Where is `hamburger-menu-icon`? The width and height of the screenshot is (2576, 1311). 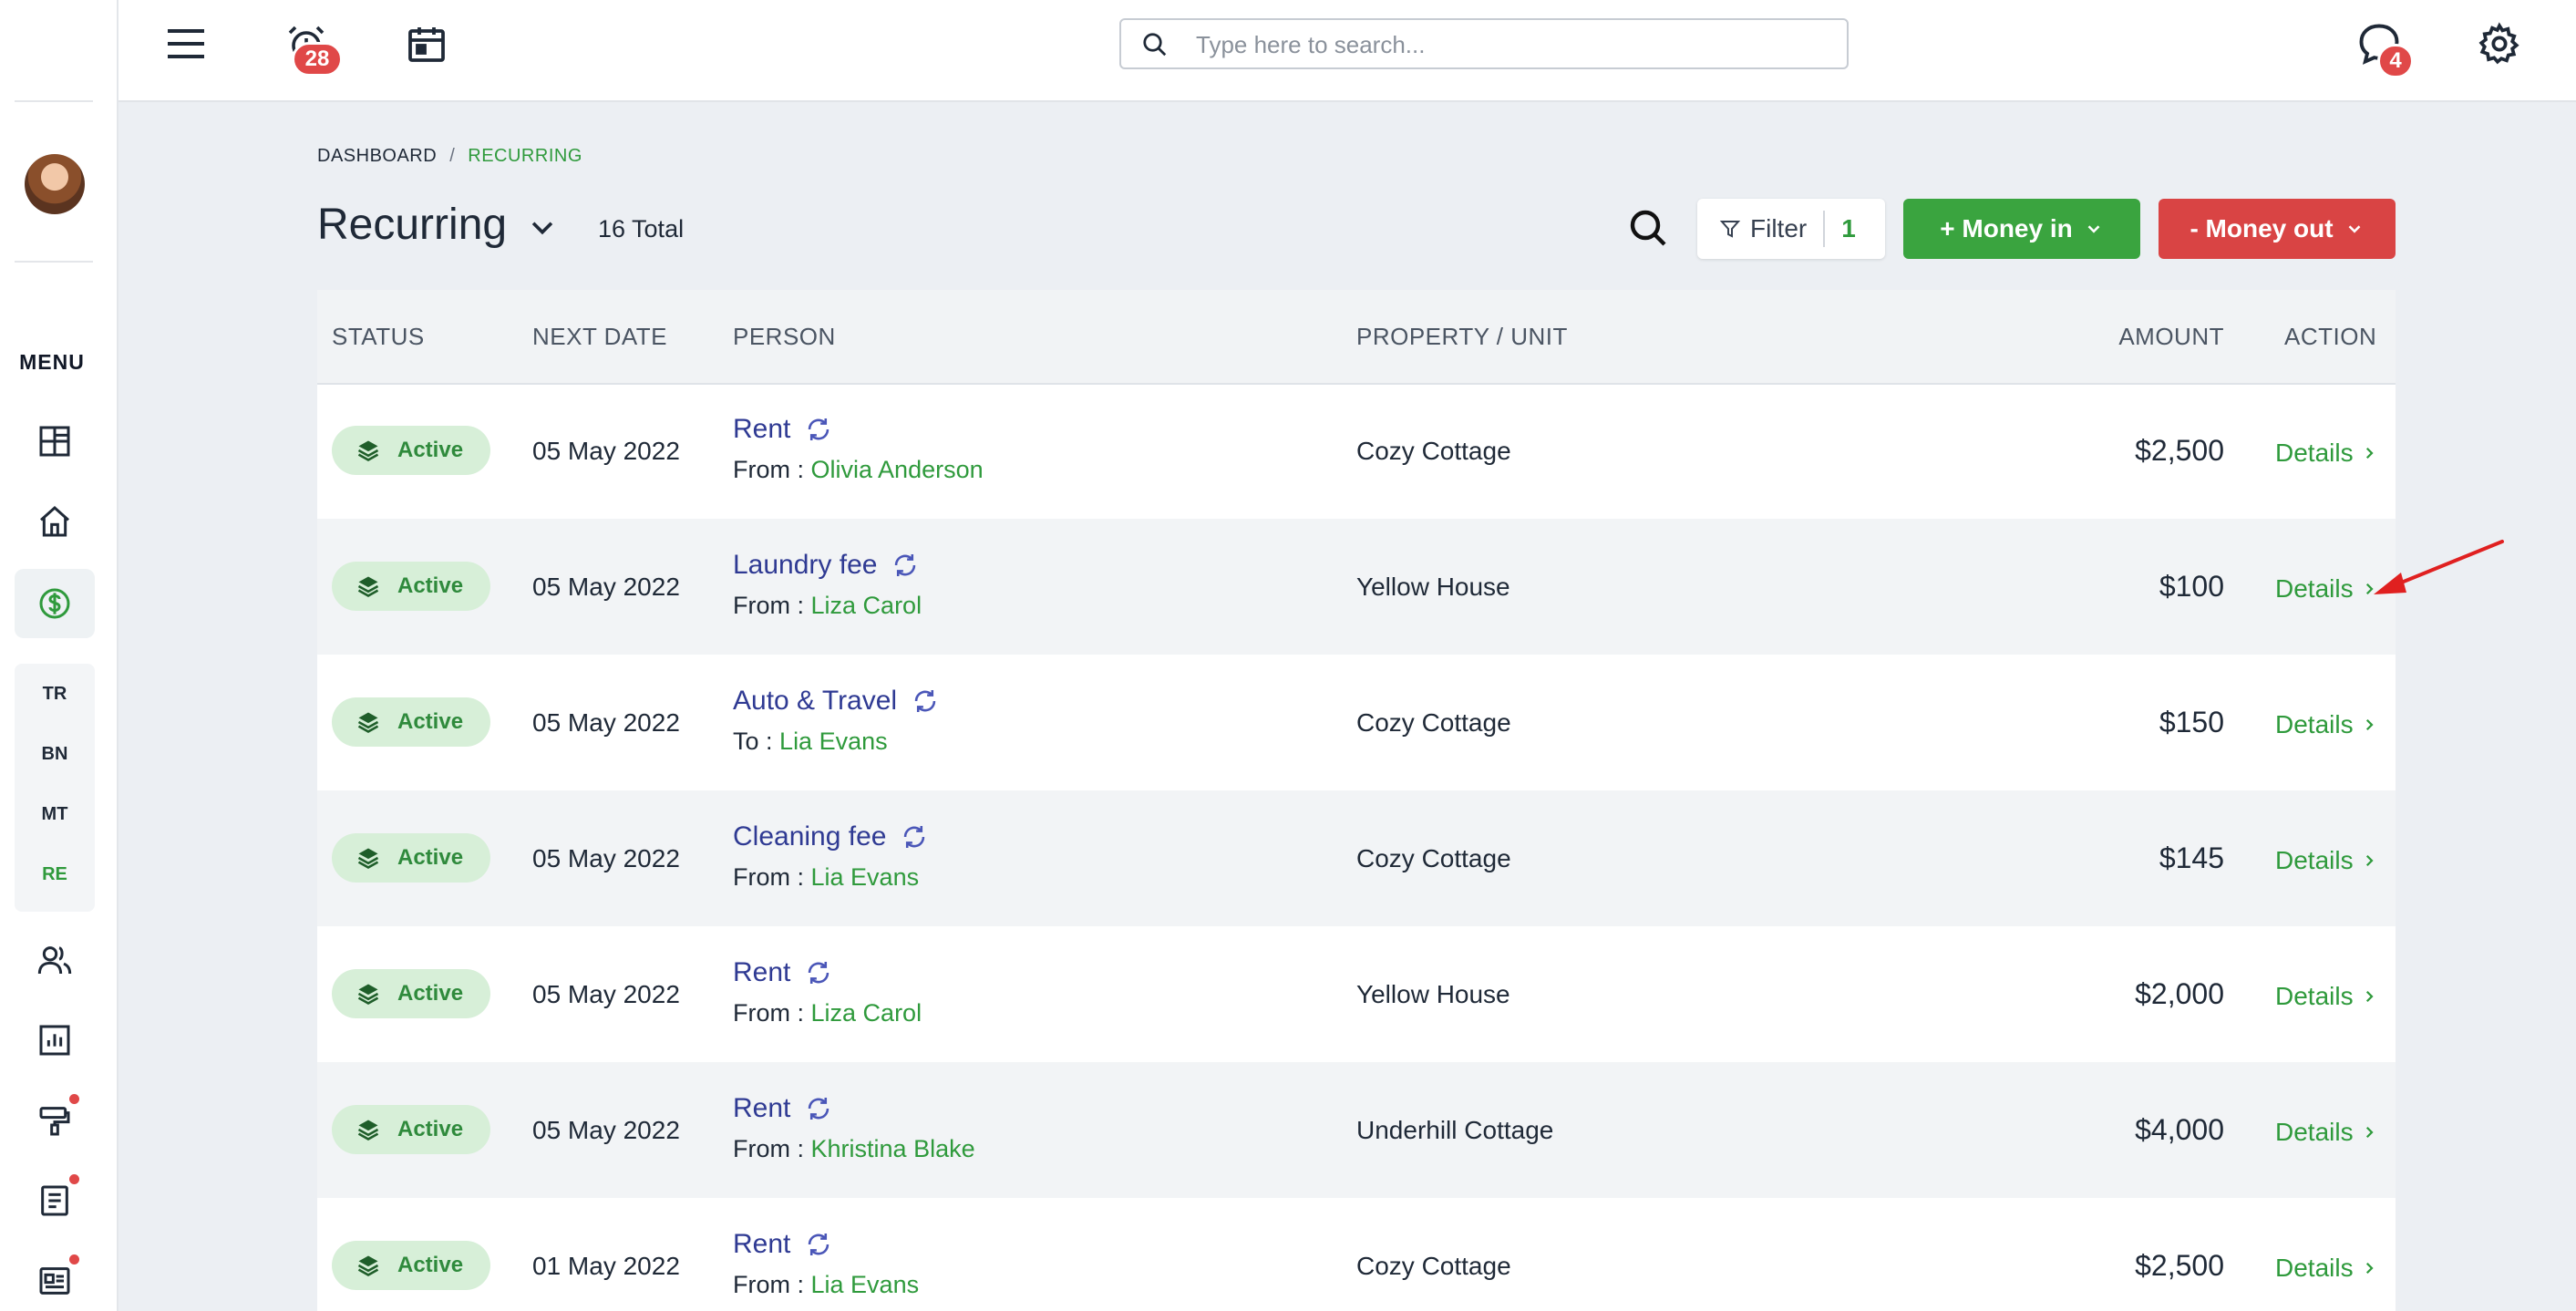 hamburger-menu-icon is located at coordinates (186, 44).